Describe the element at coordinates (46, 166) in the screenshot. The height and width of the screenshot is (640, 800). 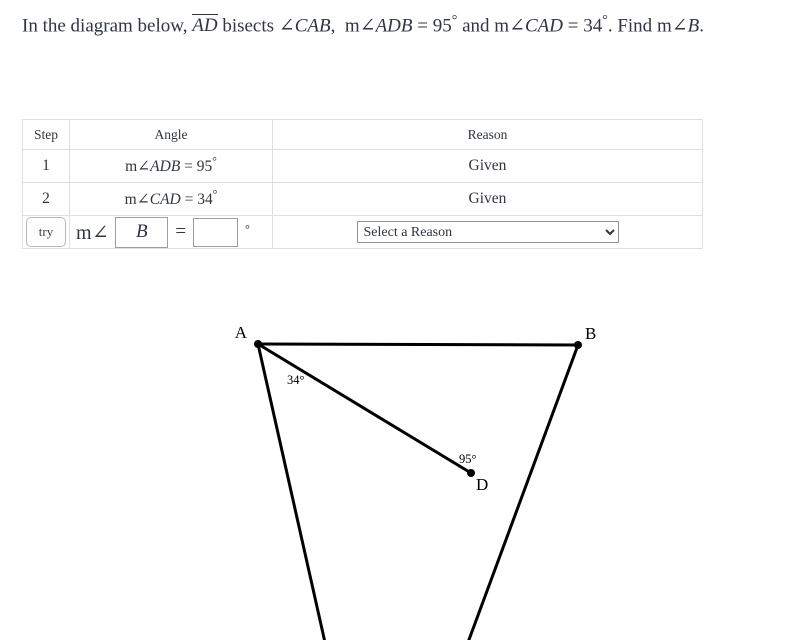
I see `step-number: 1` at that location.